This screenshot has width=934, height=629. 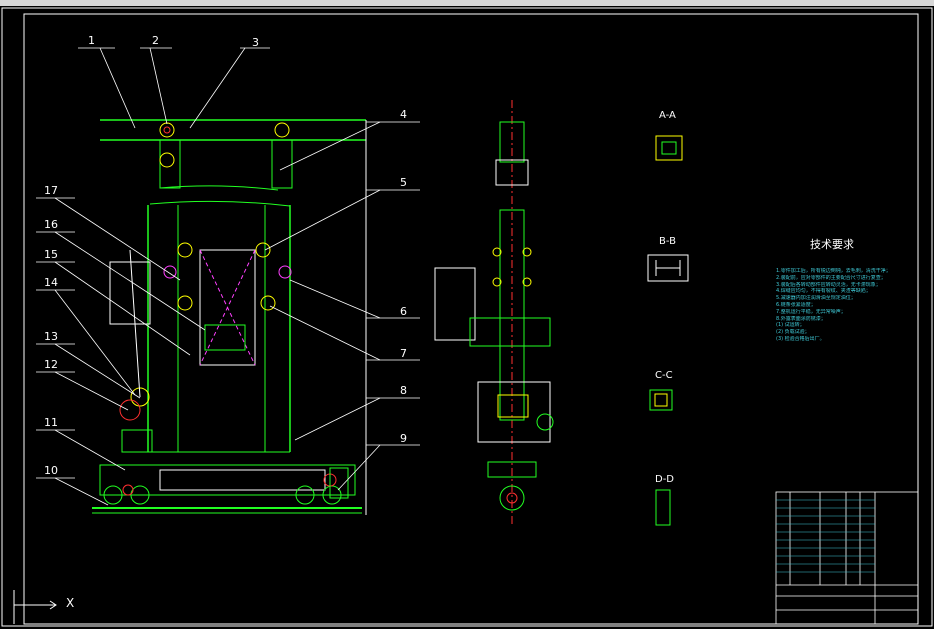 I want to click on section-bb, so click(x=668, y=268).